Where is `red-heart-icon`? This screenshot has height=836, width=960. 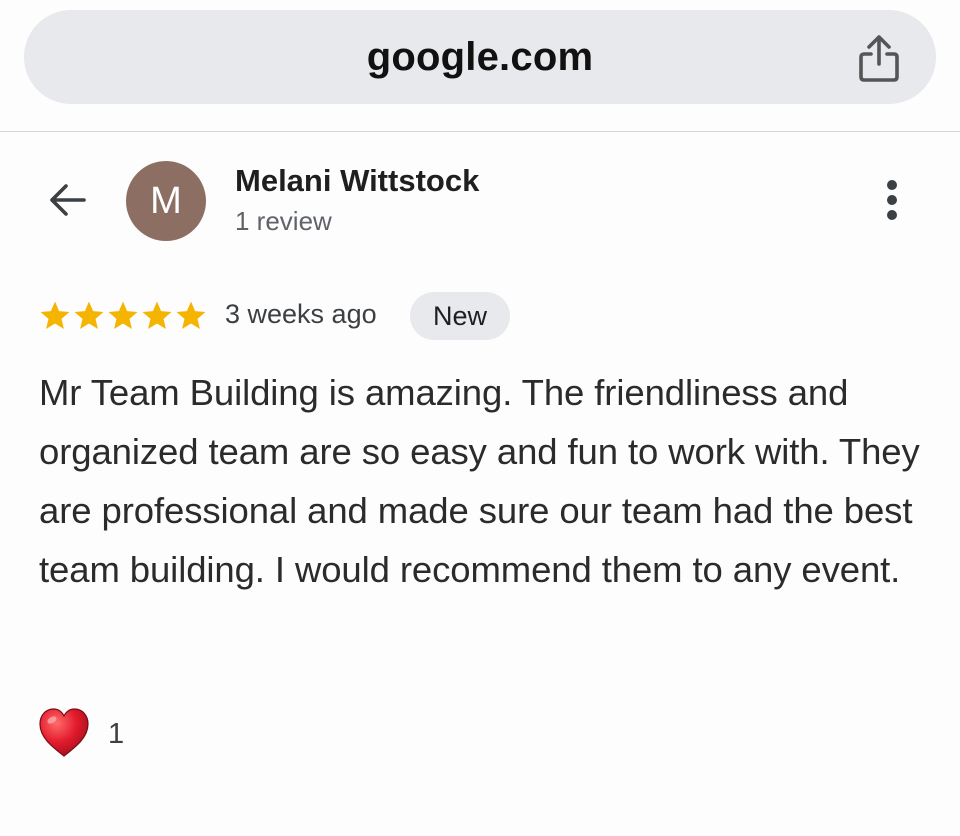
red-heart-icon is located at coordinates (64, 733).